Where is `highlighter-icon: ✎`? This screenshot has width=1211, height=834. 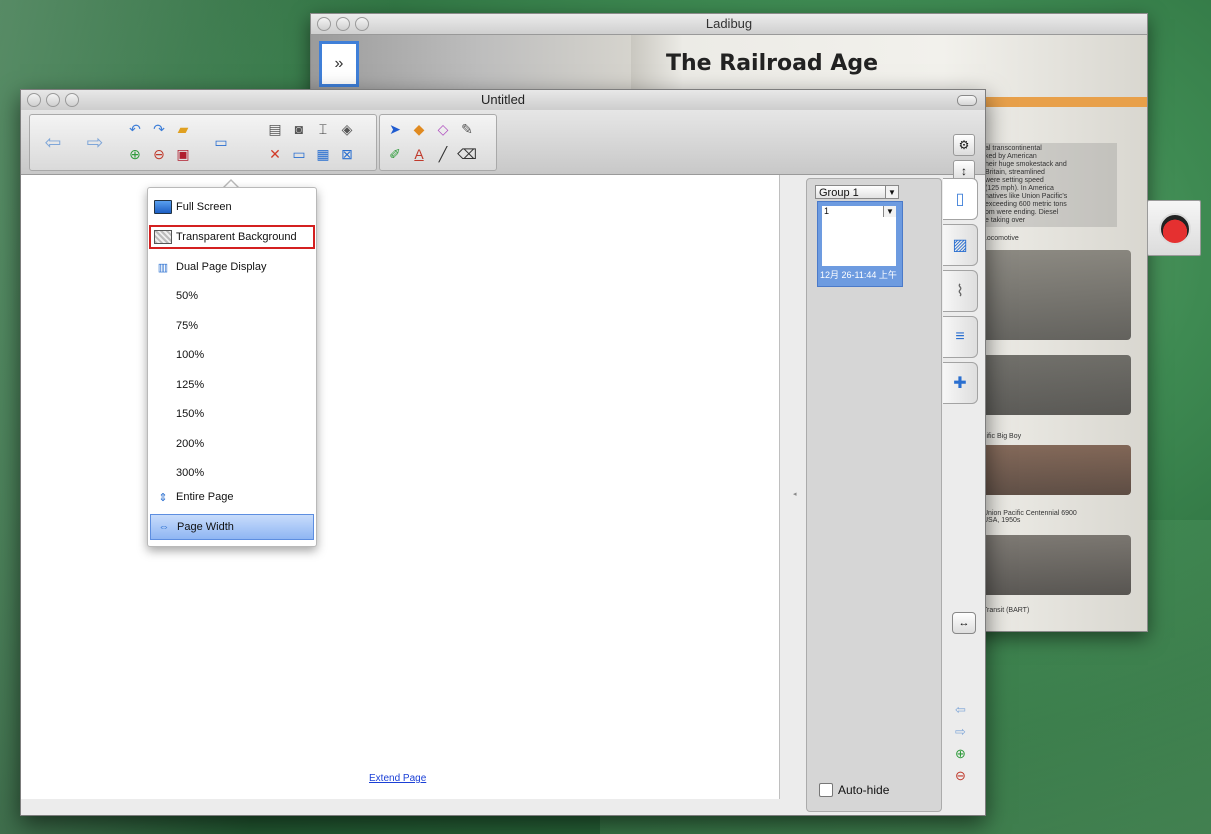 highlighter-icon: ✎ is located at coordinates (467, 129).